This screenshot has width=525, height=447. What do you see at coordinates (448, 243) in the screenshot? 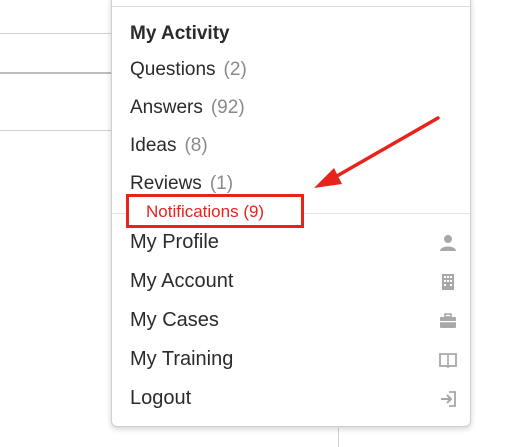
I see `user-icon` at bounding box center [448, 243].